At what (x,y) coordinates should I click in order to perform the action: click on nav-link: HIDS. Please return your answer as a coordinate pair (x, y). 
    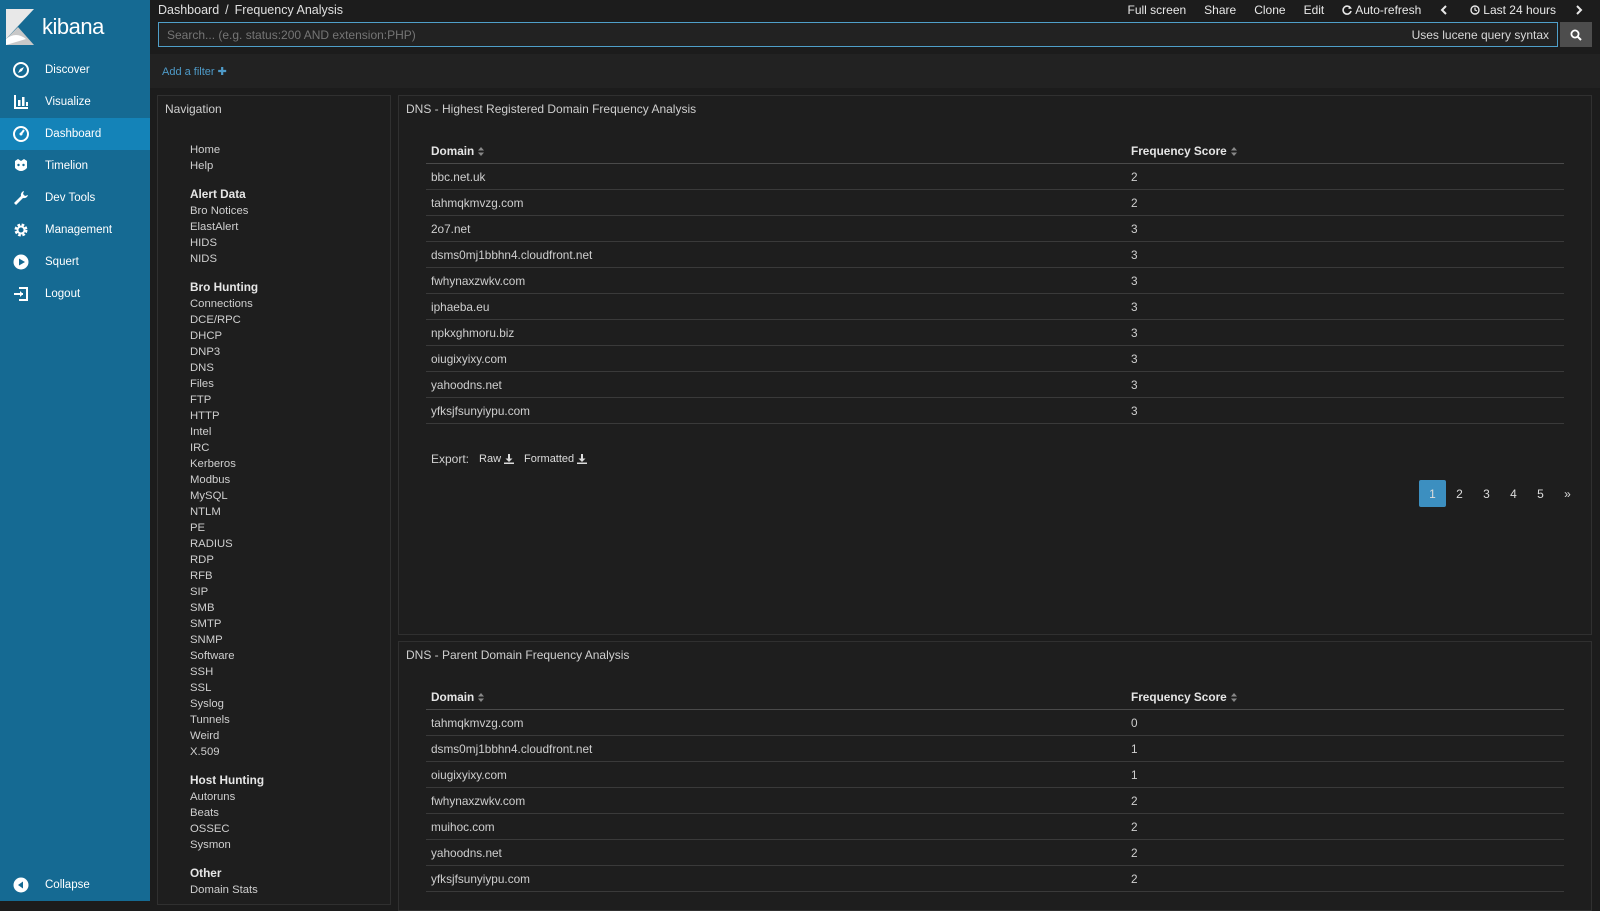
    Looking at the image, I should click on (227, 243).